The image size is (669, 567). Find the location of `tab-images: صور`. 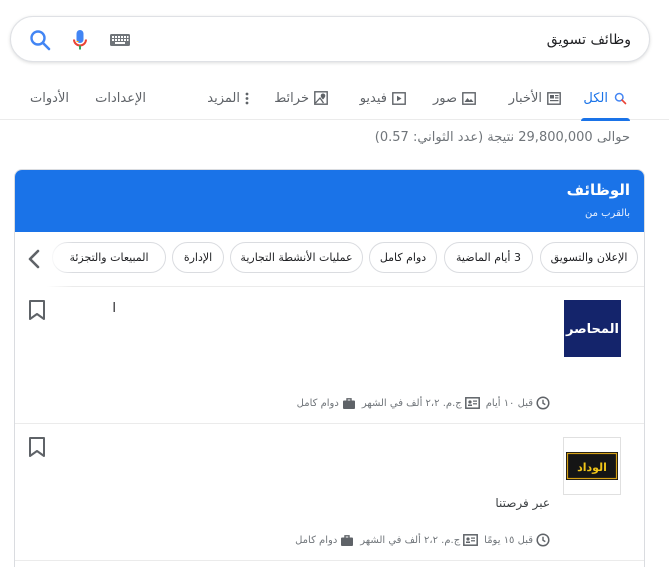

tab-images: صور is located at coordinates (454, 98).